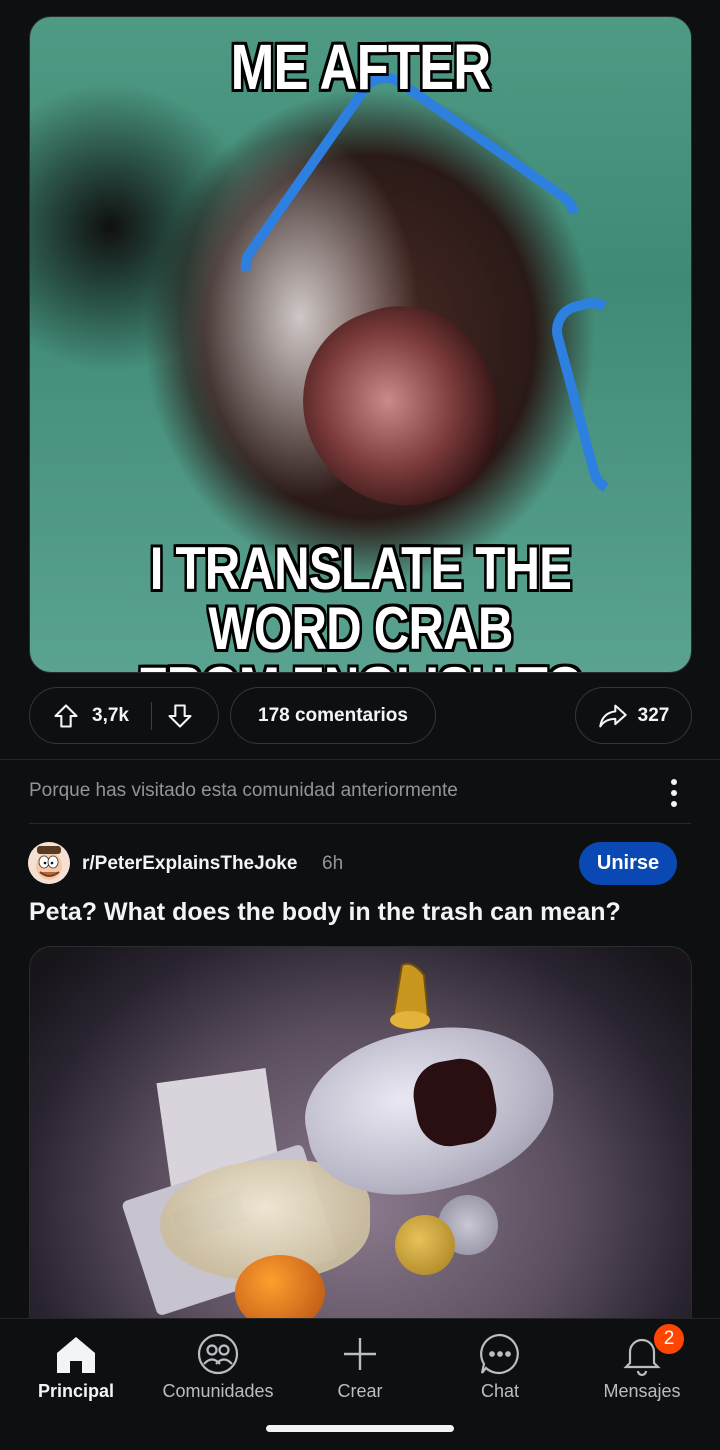 The image size is (720, 1450). What do you see at coordinates (360, 598) in the screenshot?
I see `meme-bottom-line: I TRANSLATE THE WORD CRAB` at bounding box center [360, 598].